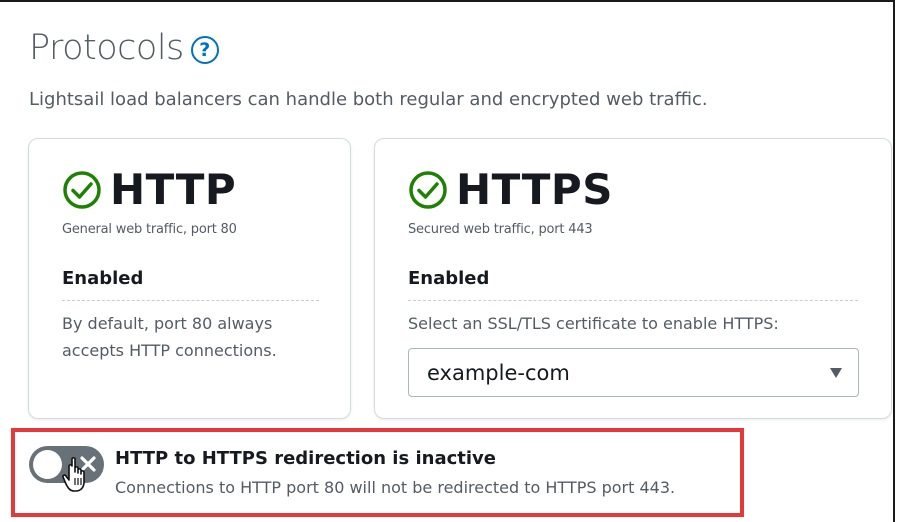  I want to click on https-status: Enabled, so click(449, 278).